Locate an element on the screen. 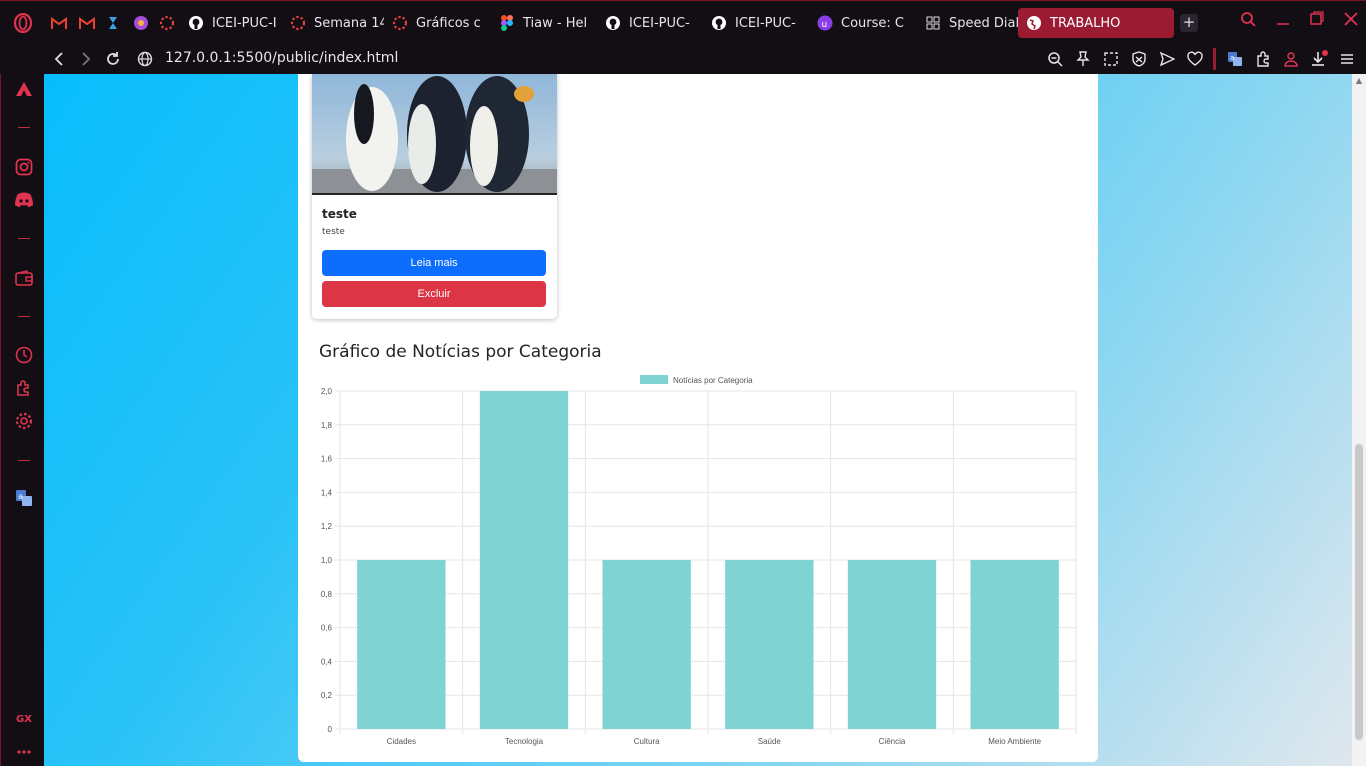  pin-icon is located at coordinates (1082, 59).